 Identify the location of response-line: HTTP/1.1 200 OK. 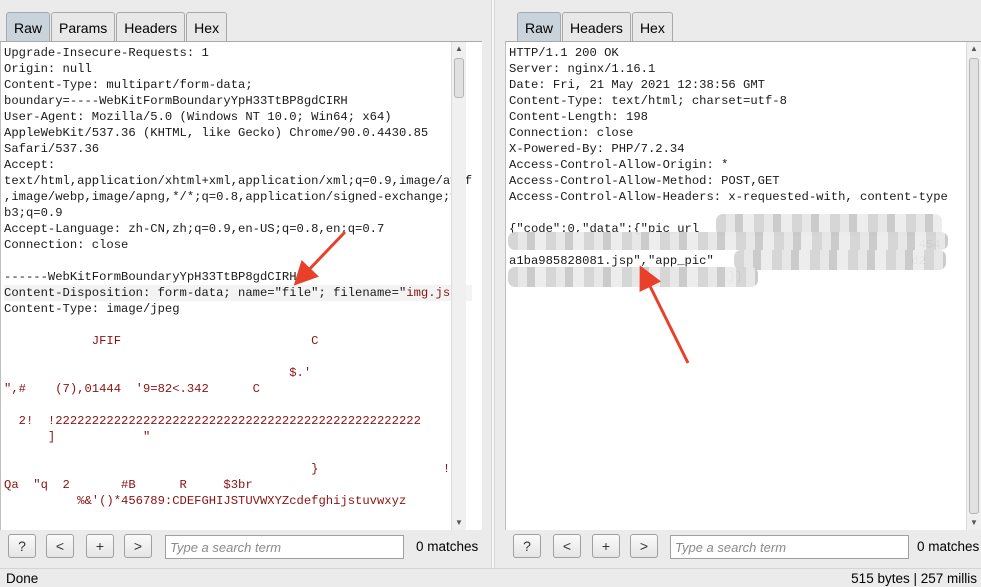
(564, 53).